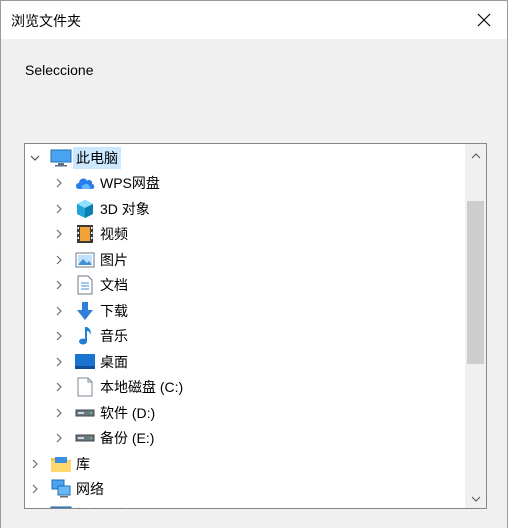  What do you see at coordinates (61, 158) in the screenshot?
I see `computer-icon` at bounding box center [61, 158].